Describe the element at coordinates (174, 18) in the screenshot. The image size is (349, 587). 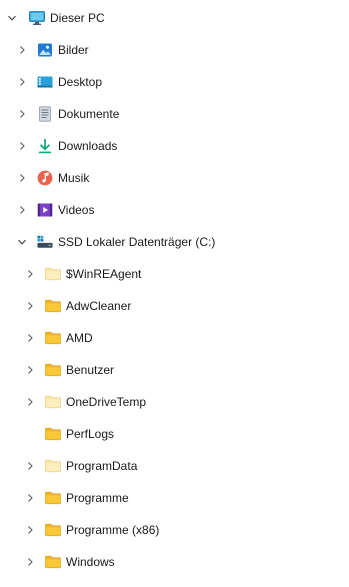
I see `tree-item-dieser-pc: Dieser PC` at that location.